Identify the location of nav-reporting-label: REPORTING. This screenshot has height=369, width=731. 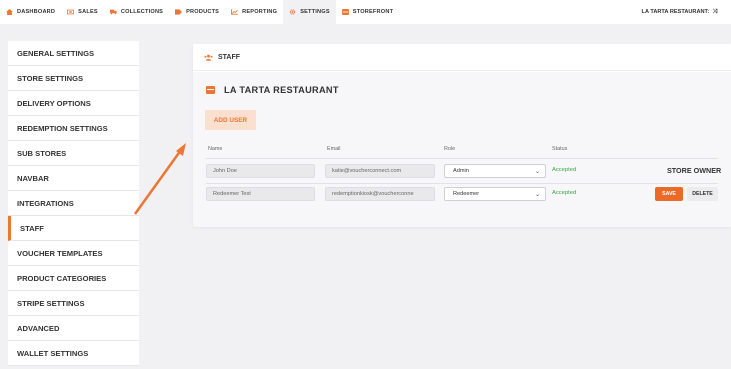
(260, 12).